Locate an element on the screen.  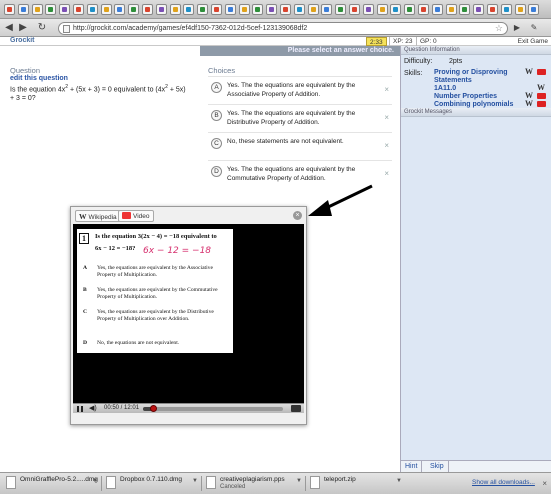
close-popup-button: × is located at coordinates (297, 215).